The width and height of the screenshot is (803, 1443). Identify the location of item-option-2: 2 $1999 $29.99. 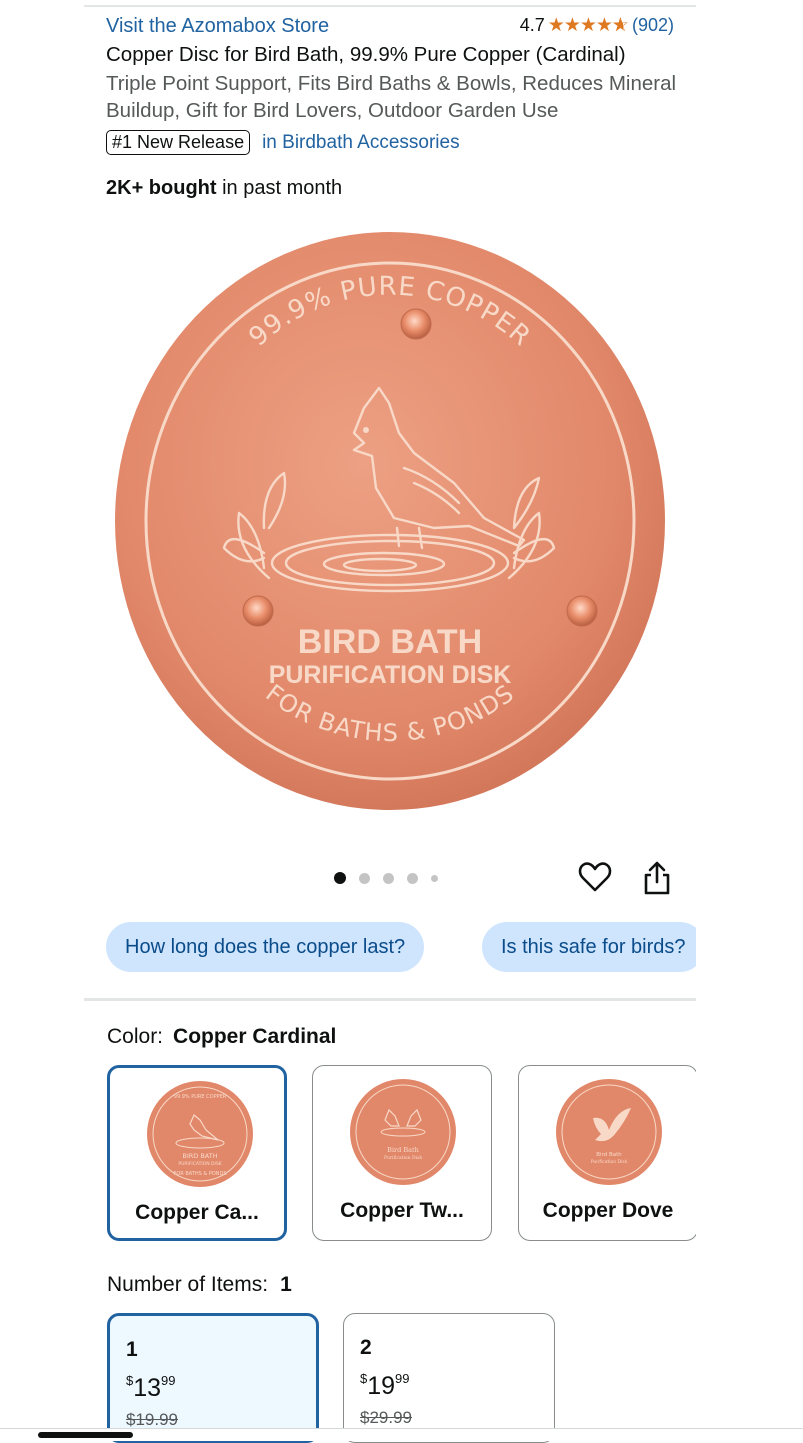
(449, 1378).